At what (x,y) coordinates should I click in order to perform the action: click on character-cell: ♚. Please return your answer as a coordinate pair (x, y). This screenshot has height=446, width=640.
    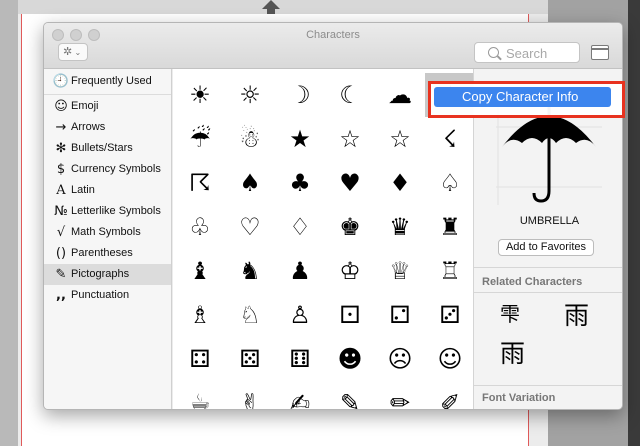
    Looking at the image, I should click on (350, 227).